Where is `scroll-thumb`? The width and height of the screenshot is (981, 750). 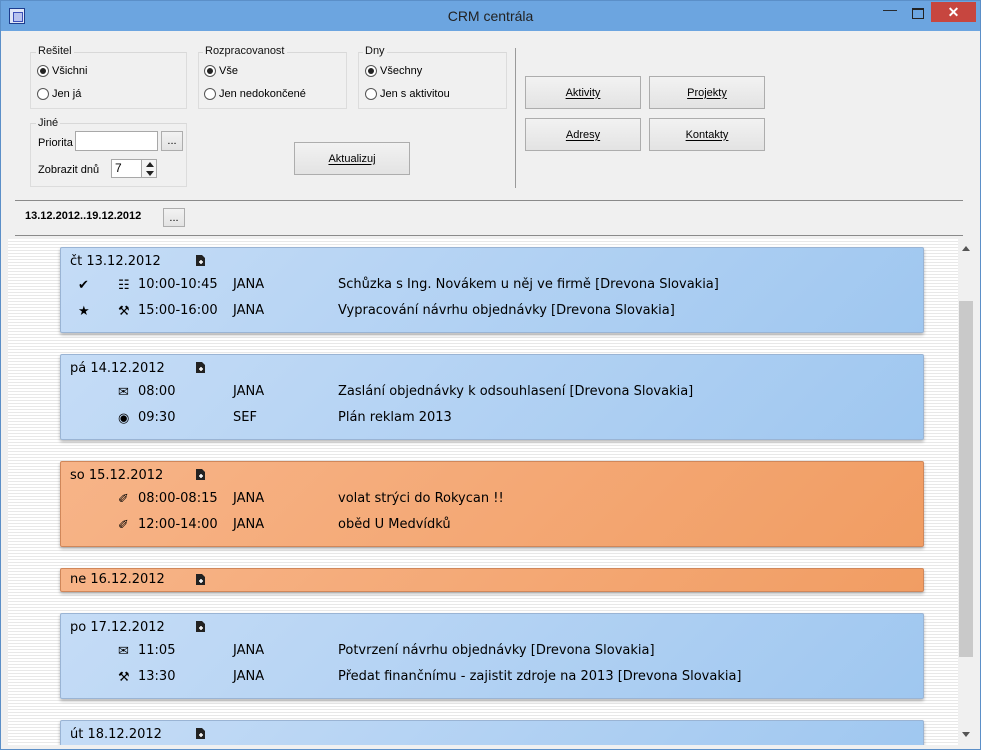 scroll-thumb is located at coordinates (966, 479).